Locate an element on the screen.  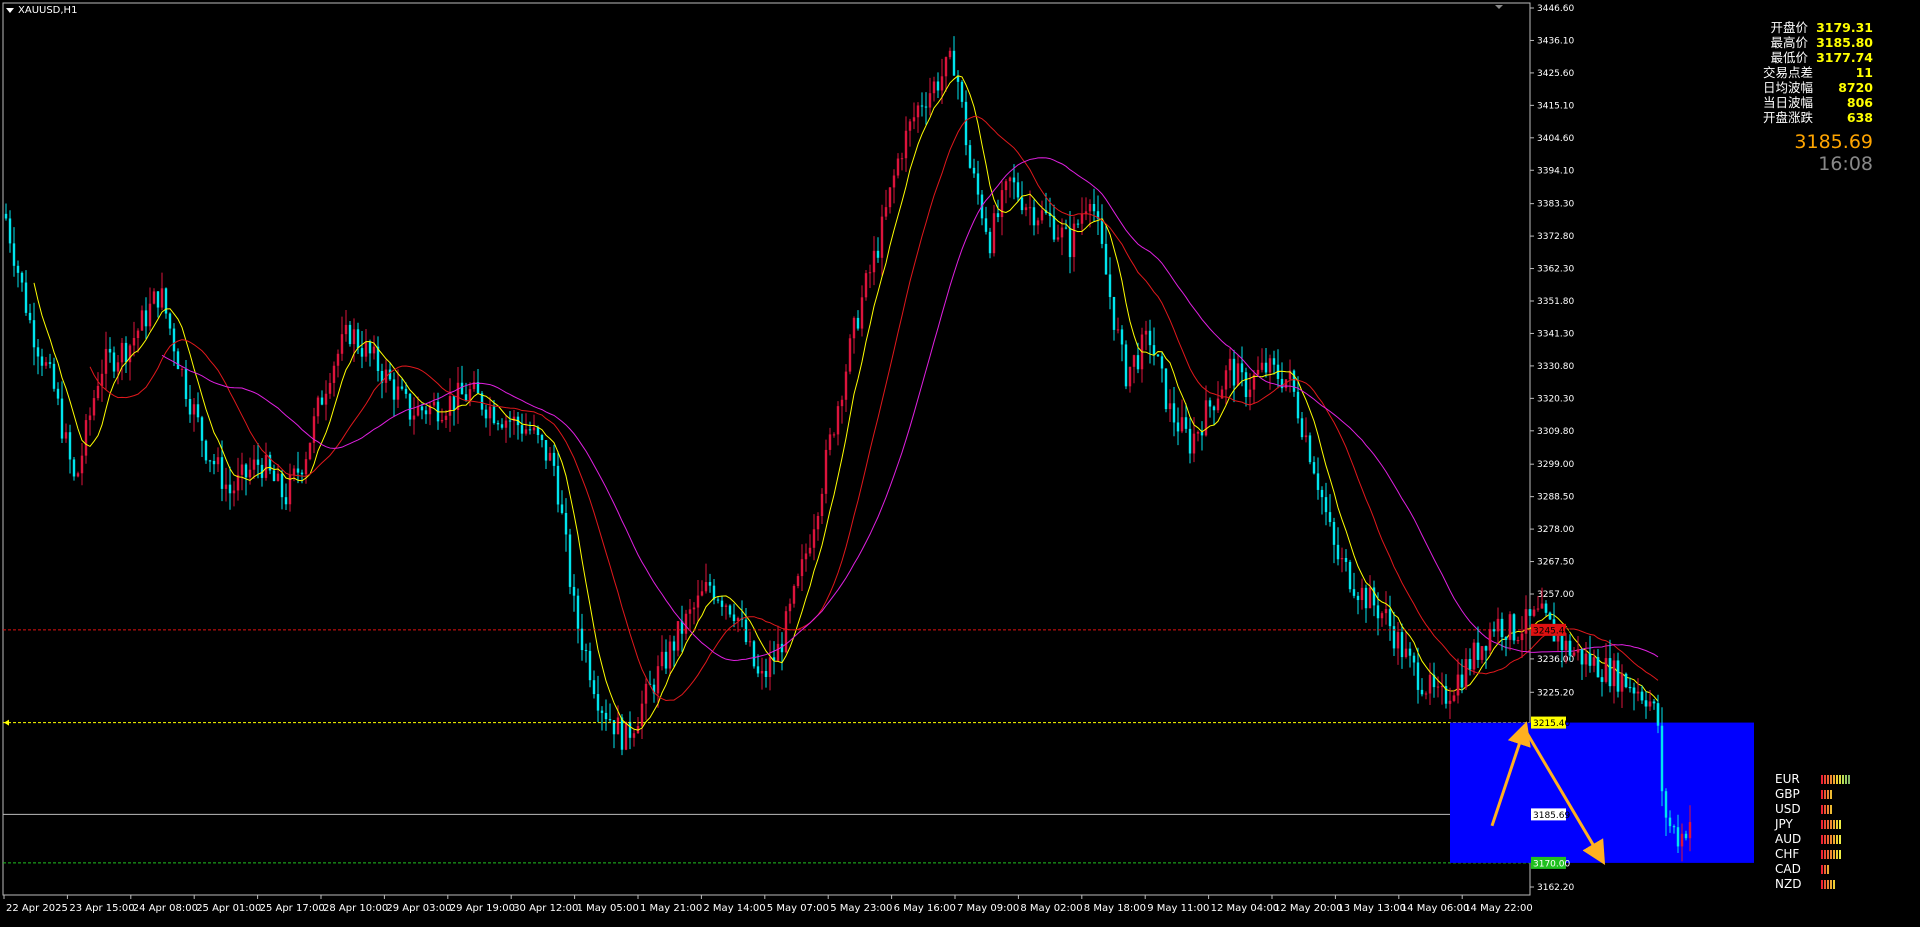
x-axis-label: 7 May 09:00 is located at coordinates (988, 908).